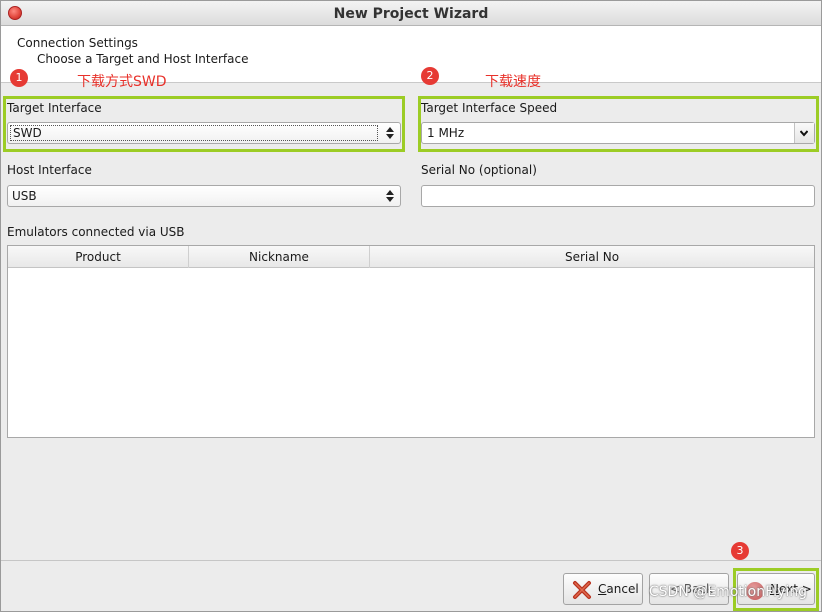  I want to click on column-header-product: Product, so click(98, 257).